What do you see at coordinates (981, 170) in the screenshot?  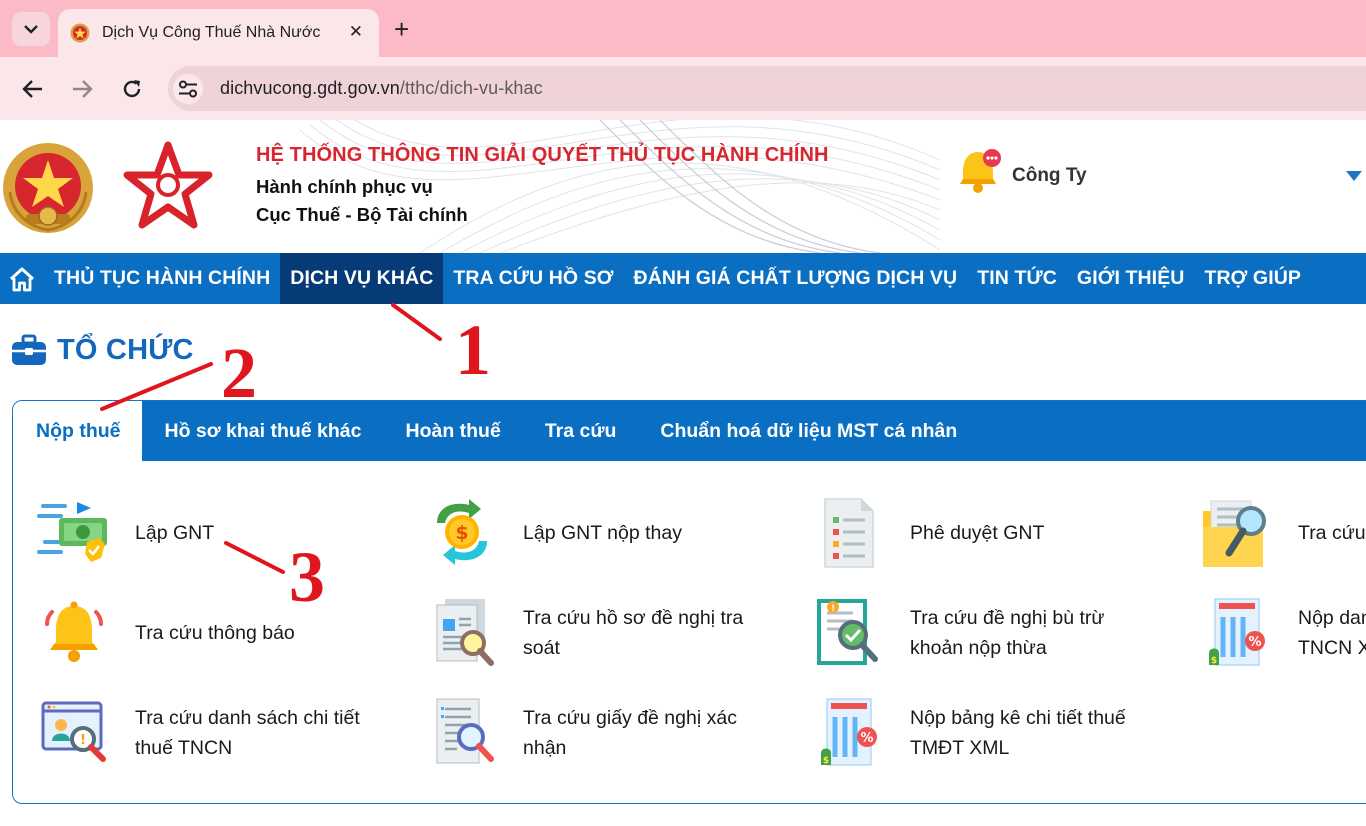 I see `notification-bell-icon` at bounding box center [981, 170].